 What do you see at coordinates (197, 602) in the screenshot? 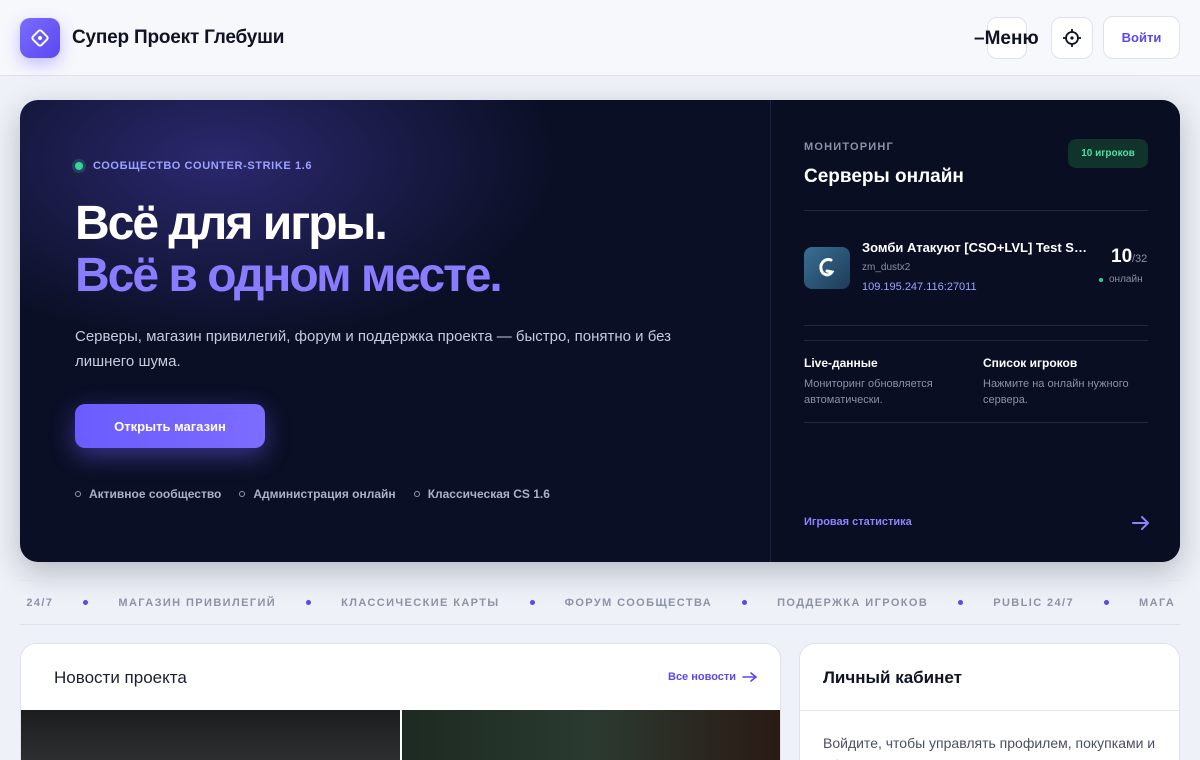
I see `ticker-item: МАГАЗИН ПРИВИЛЕГИЙ` at bounding box center [197, 602].